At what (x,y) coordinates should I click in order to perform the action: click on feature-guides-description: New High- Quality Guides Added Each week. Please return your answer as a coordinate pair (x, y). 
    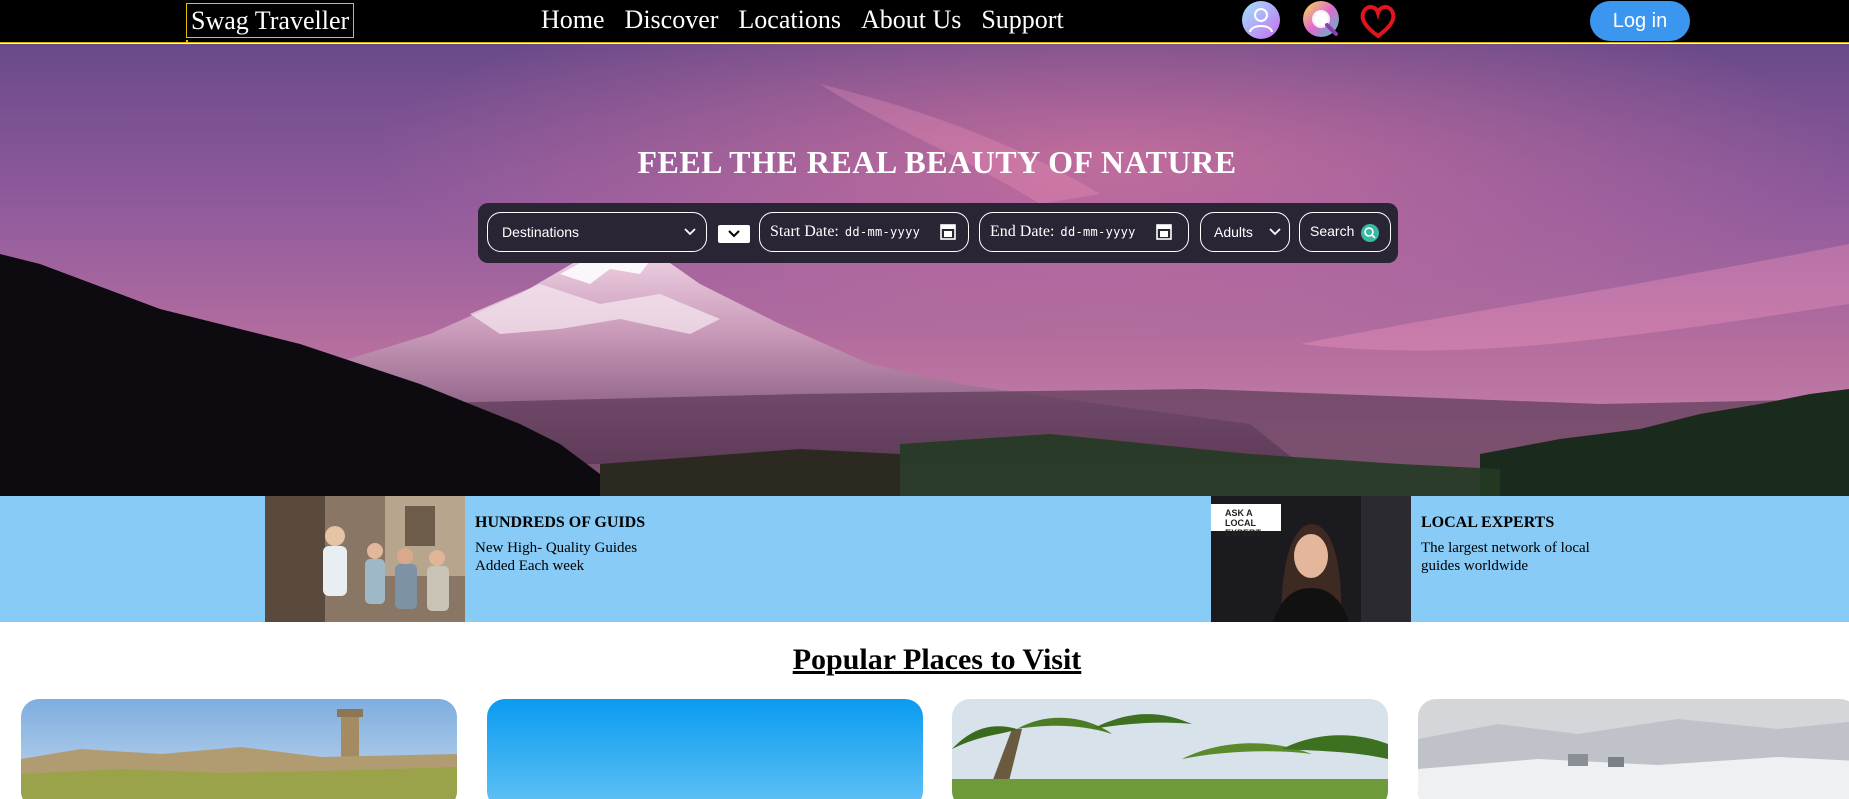
    Looking at the image, I should click on (556, 557).